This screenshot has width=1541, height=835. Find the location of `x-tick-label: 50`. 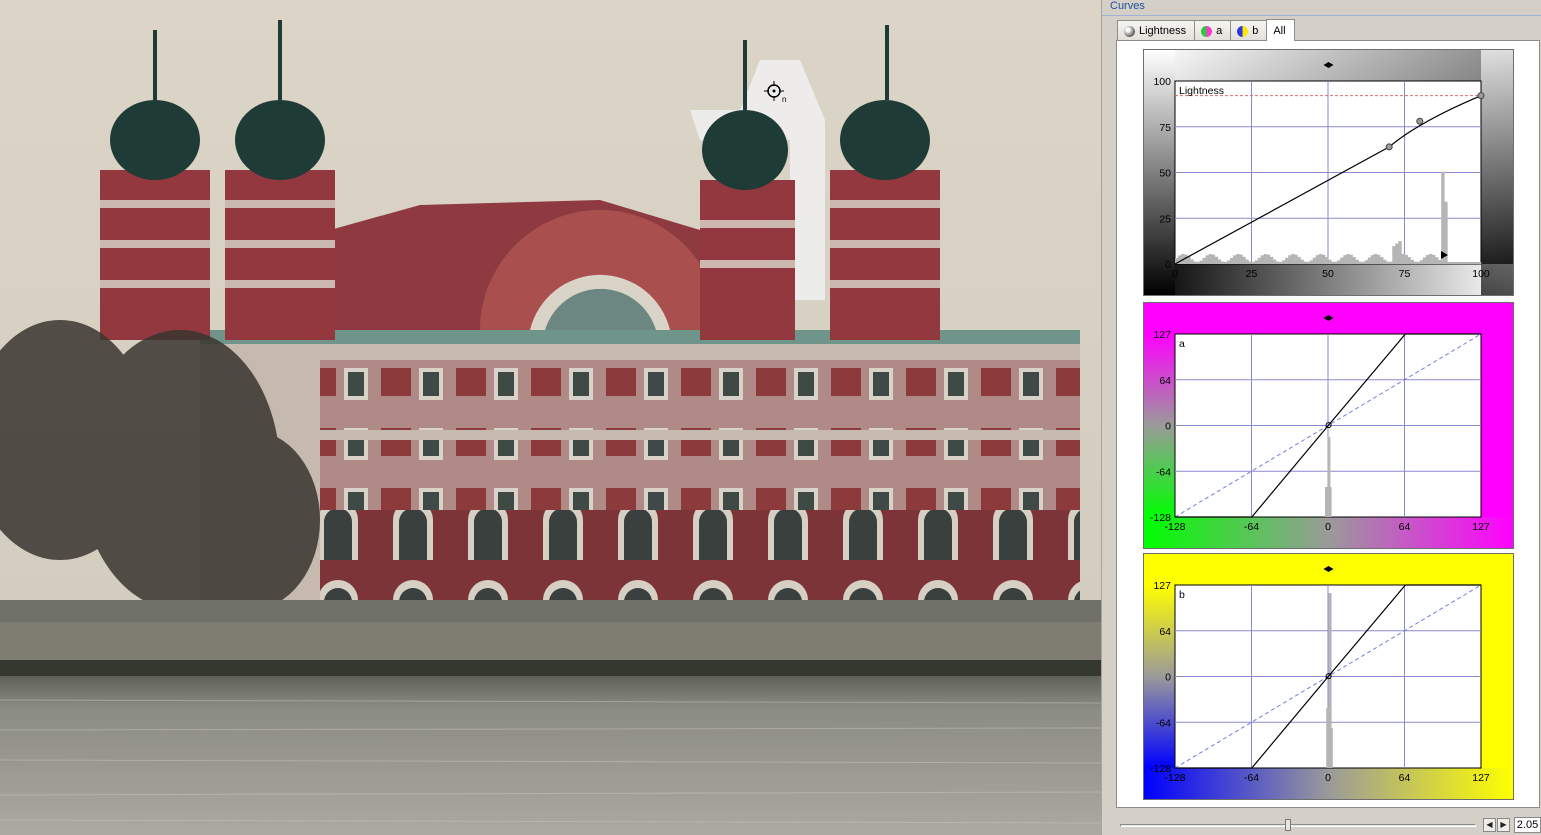

x-tick-label: 50 is located at coordinates (1328, 274).